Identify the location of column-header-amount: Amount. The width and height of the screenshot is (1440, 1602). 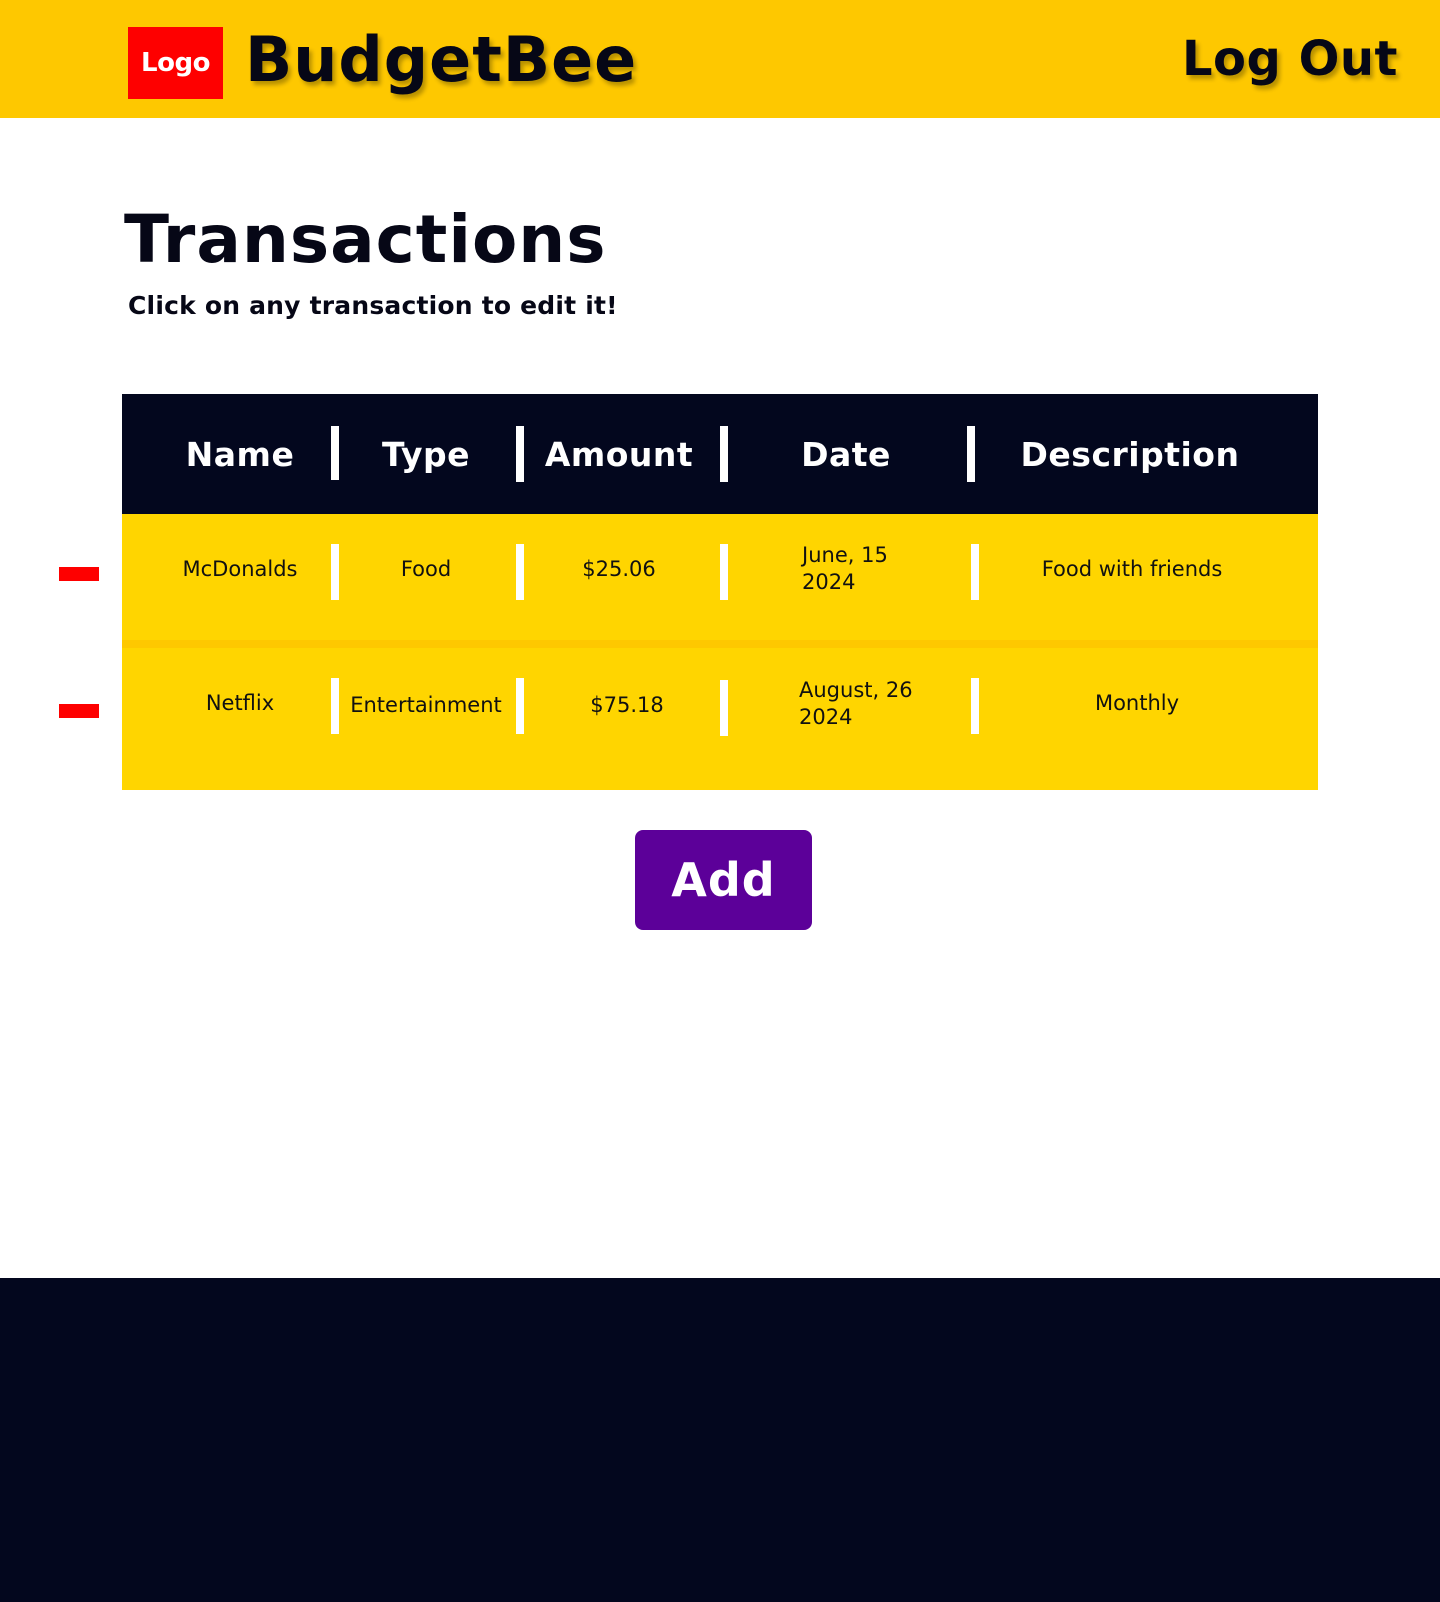
(619, 454).